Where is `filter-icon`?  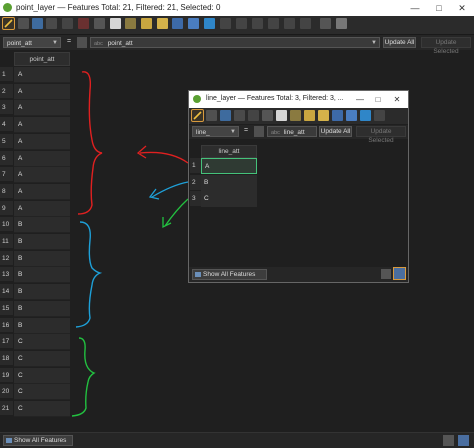 filter-icon is located at coordinates (365, 115).